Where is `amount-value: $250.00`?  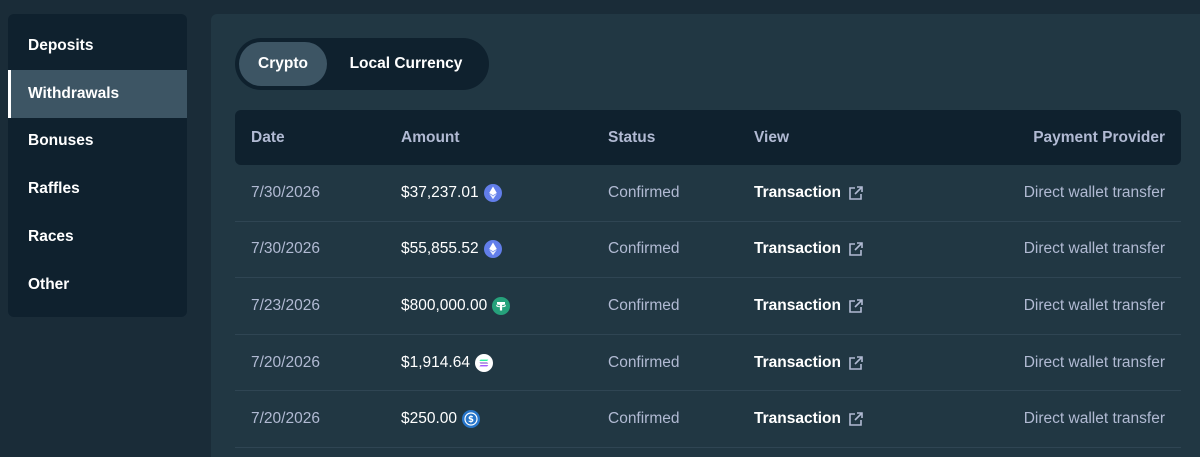 amount-value: $250.00 is located at coordinates (429, 419).